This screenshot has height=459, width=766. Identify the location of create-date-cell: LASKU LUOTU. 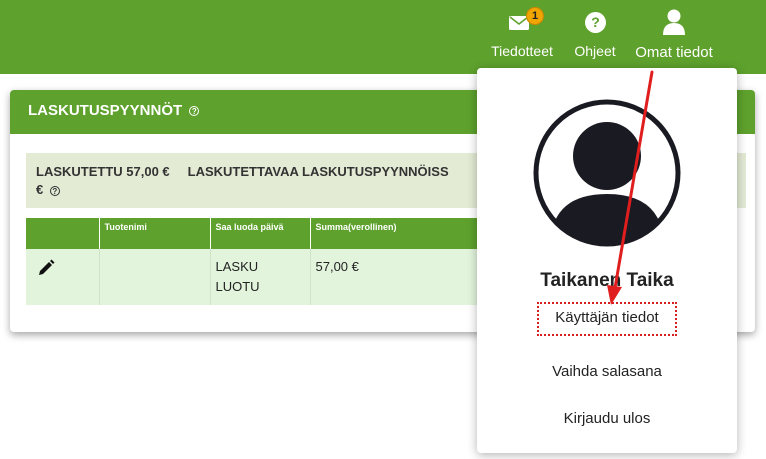
(260, 277).